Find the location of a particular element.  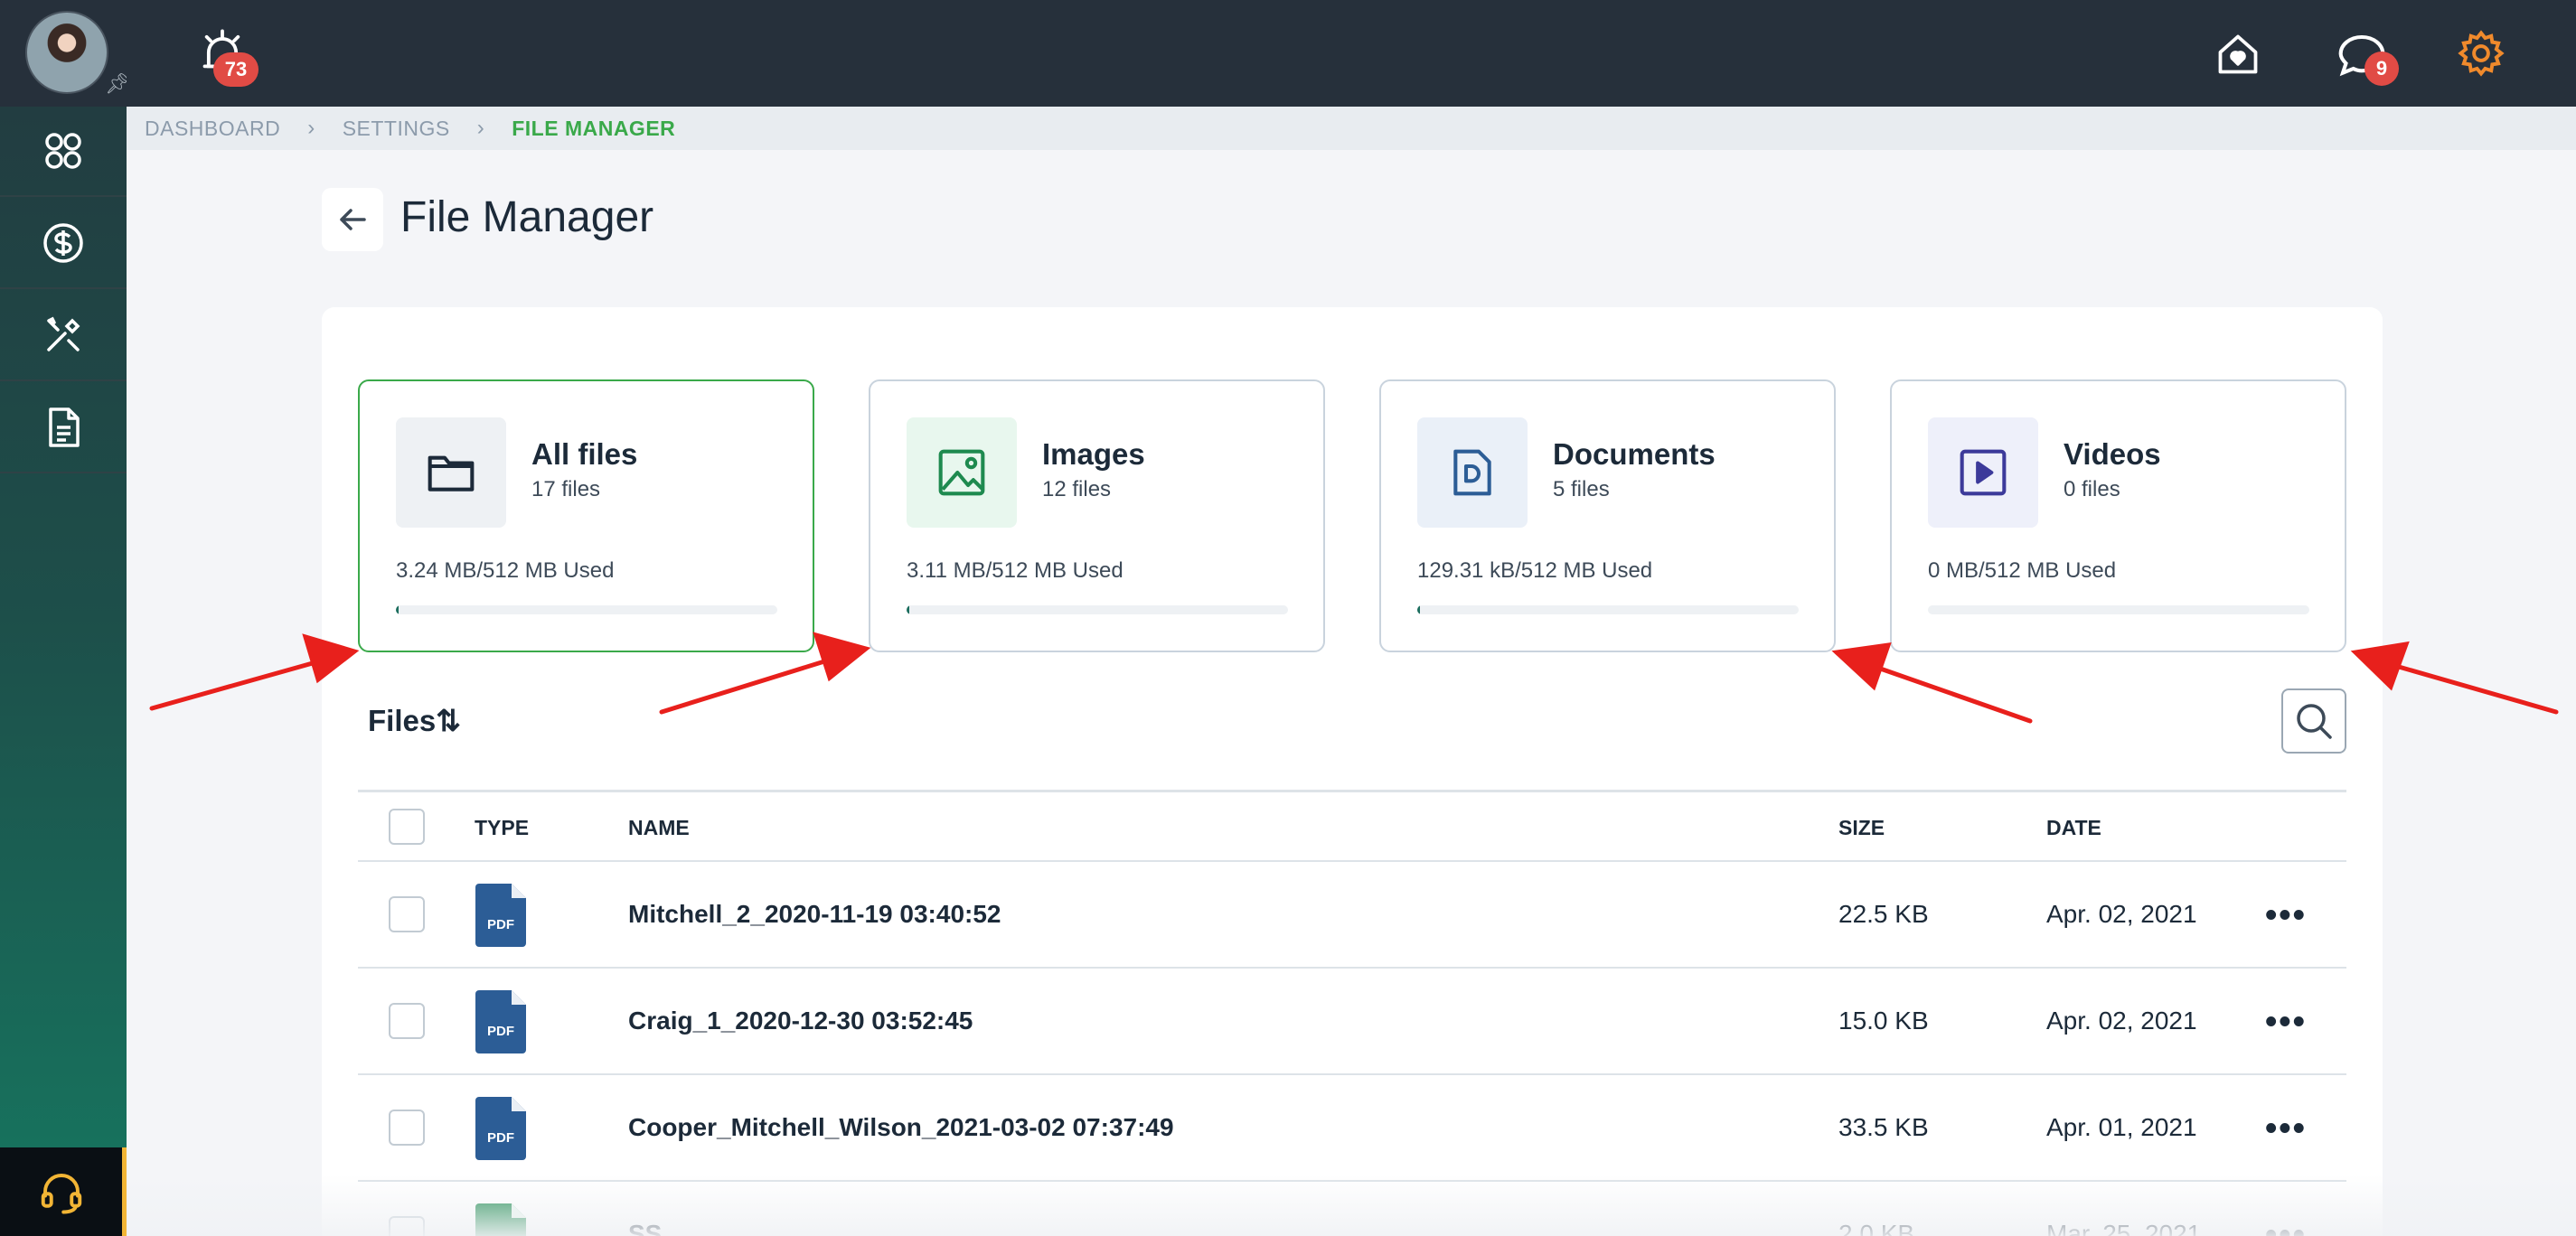

breadcrumb: DASHBOARD › SETTINGS › FILE MANAGER is located at coordinates (1352, 128).